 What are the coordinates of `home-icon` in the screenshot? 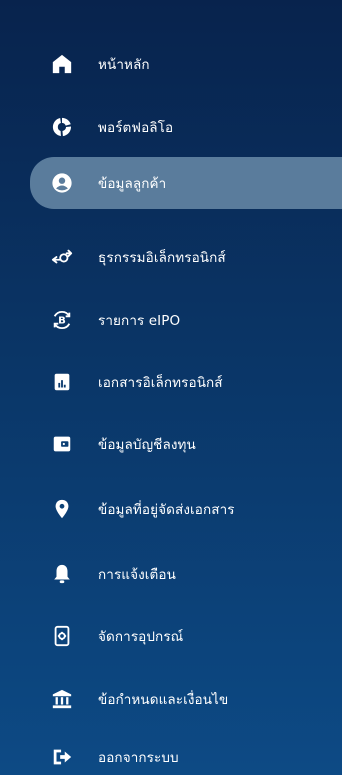 It's located at (62, 64).